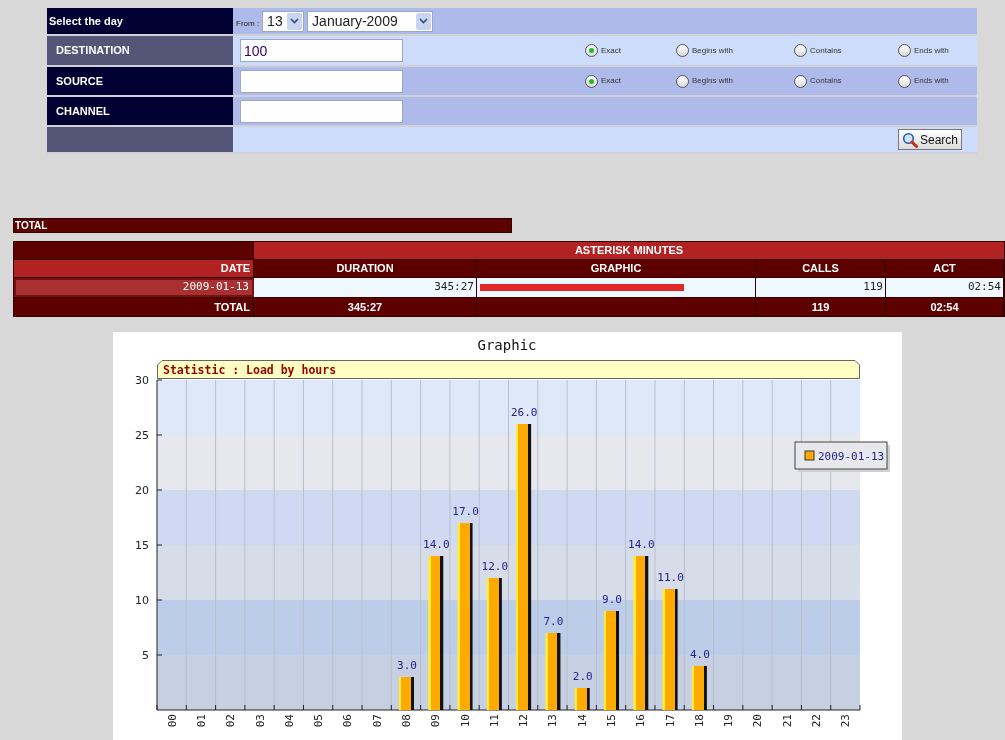 This screenshot has width=1005, height=740. Describe the element at coordinates (142, 435) in the screenshot. I see `y-tick-label: 25` at that location.